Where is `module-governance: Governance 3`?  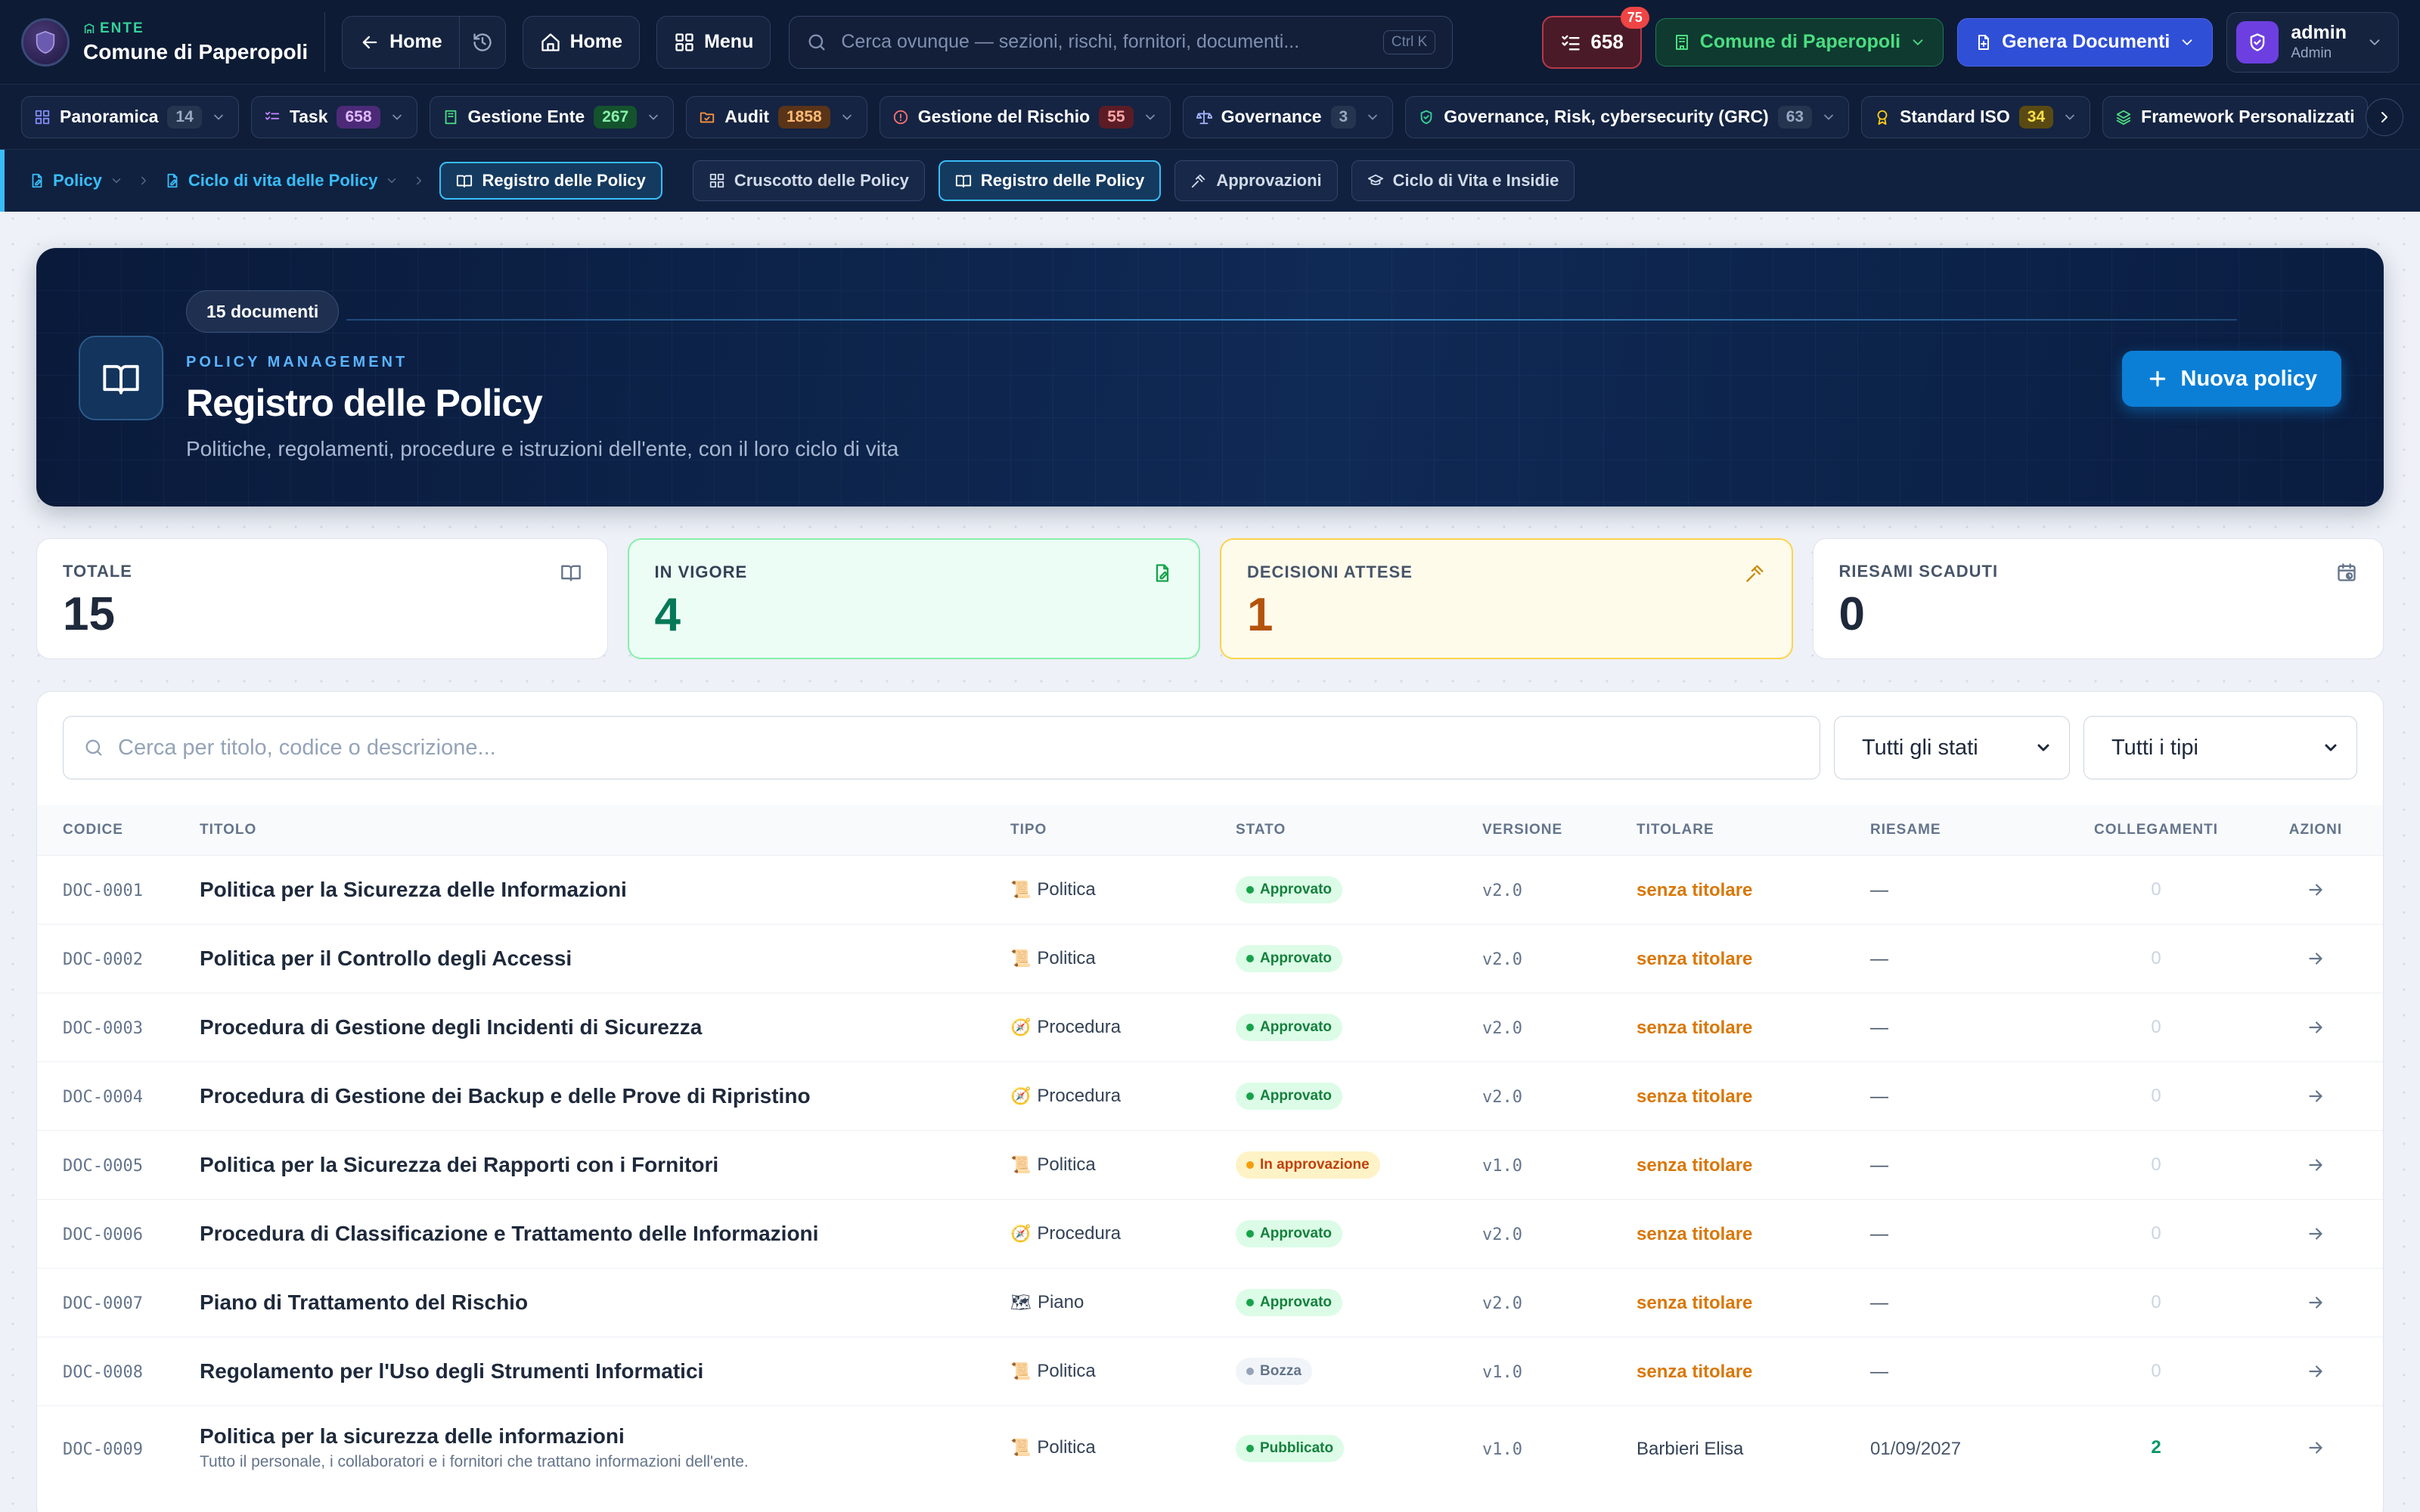
module-governance: Governance 3 is located at coordinates (1288, 117).